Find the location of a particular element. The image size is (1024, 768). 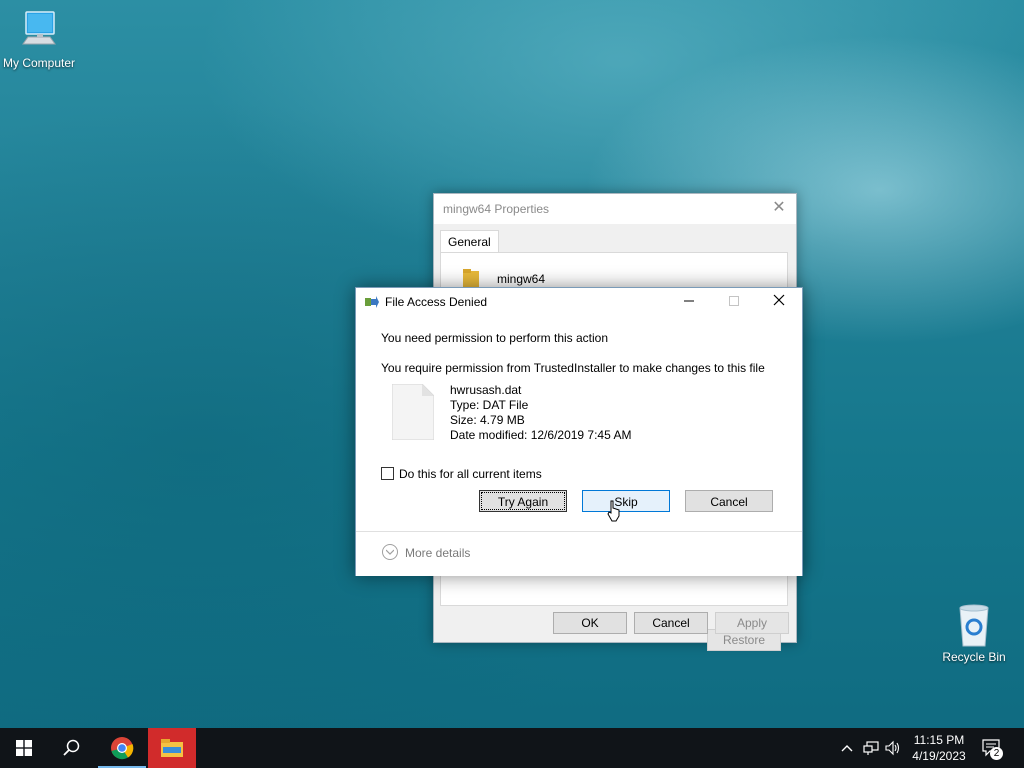

computer-icon is located at coordinates (39, 28).